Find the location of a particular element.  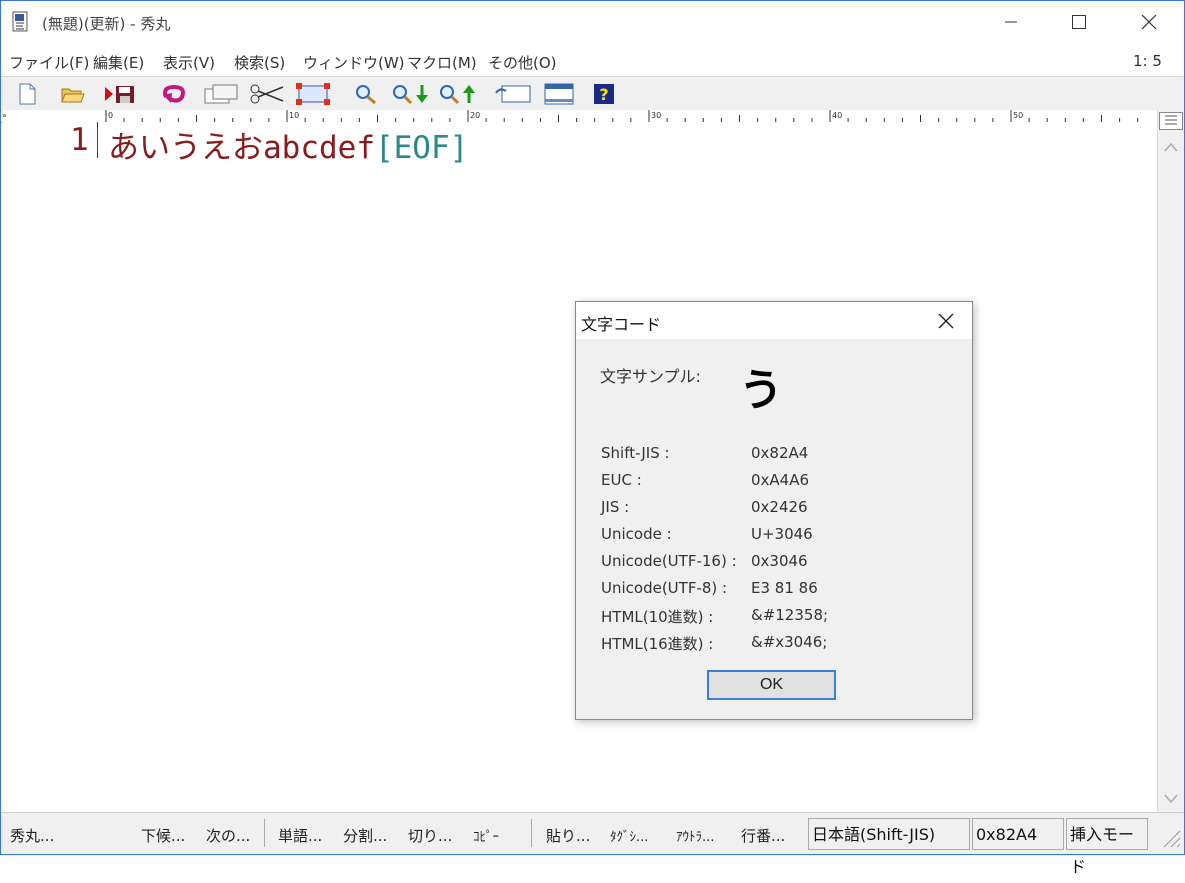

maximize-button is located at coordinates (1079, 22).